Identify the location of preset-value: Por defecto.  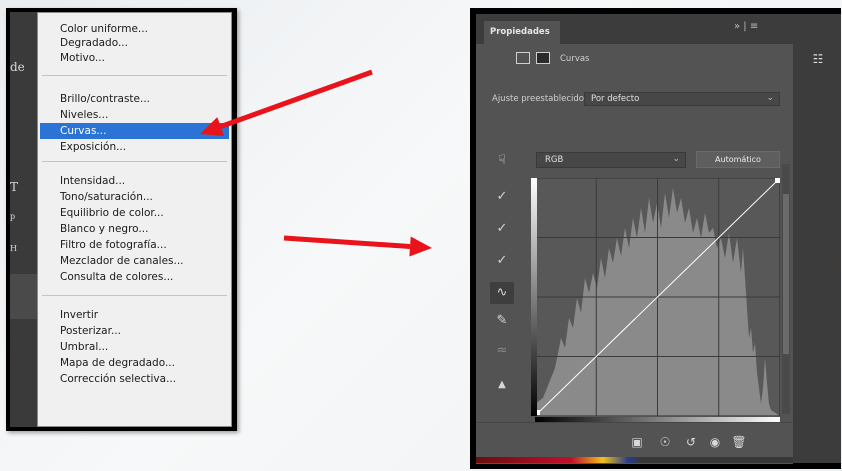
(615, 99).